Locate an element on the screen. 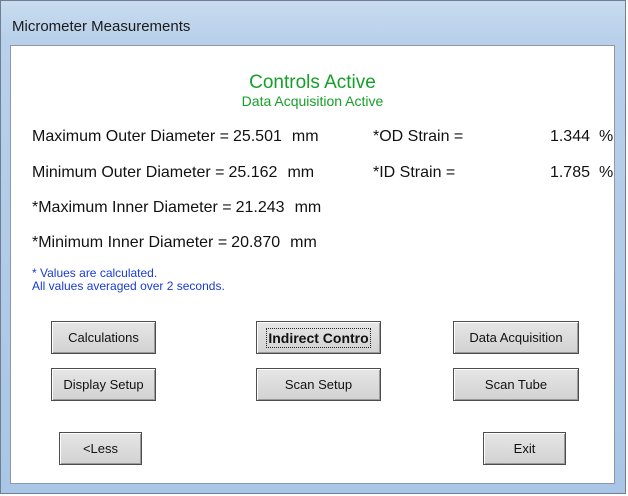  calculations-button: Calculations is located at coordinates (103, 337).